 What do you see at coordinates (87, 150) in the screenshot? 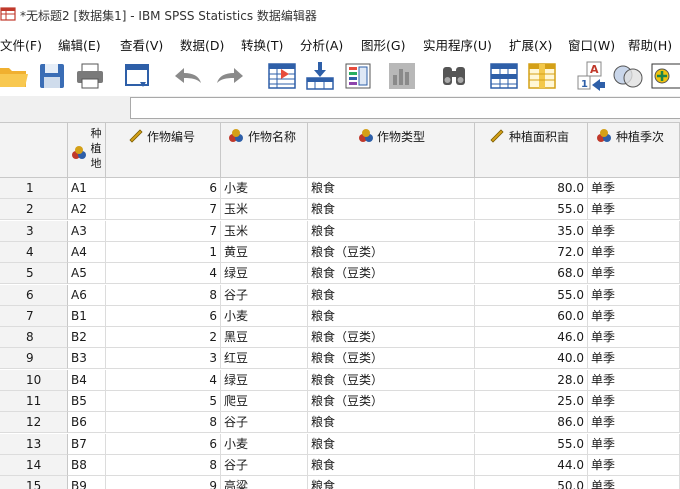
I see `col-header-place: 种 植 地` at bounding box center [87, 150].